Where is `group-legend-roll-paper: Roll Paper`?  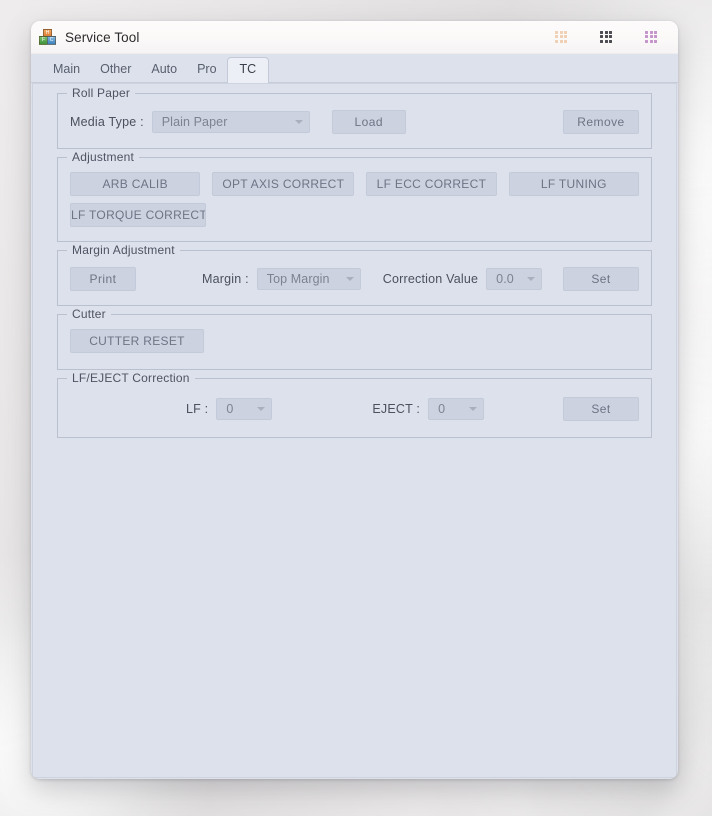 group-legend-roll-paper: Roll Paper is located at coordinates (101, 93).